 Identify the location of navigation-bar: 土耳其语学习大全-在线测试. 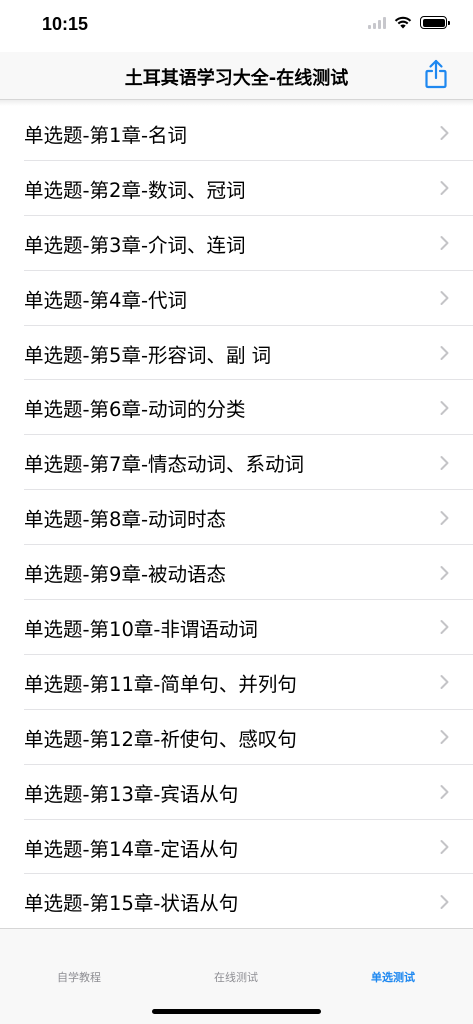
(236, 76).